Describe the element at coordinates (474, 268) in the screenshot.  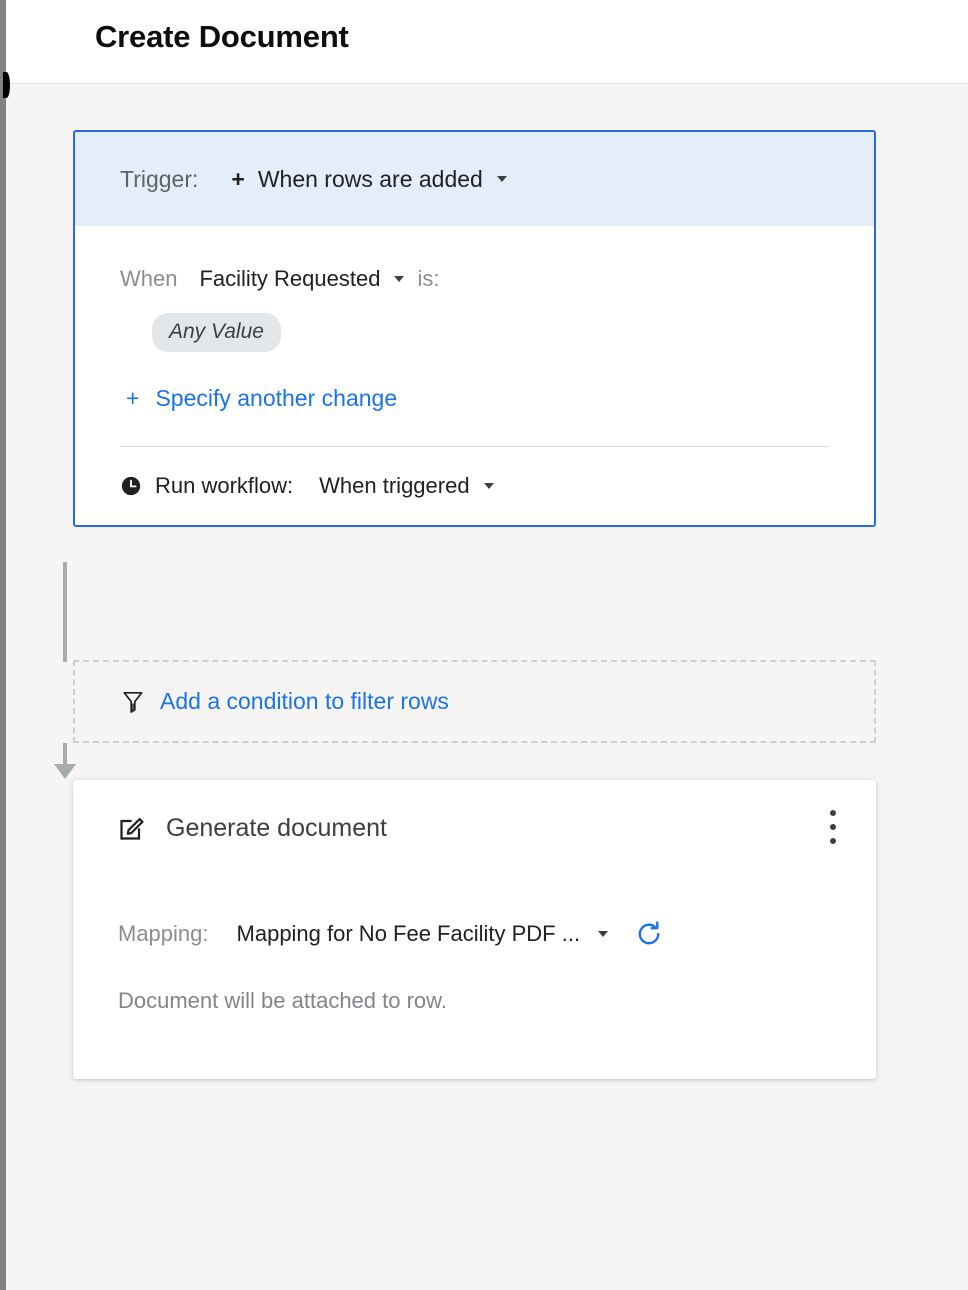
I see `trigger-when-row: When Facility Requested is:` at that location.